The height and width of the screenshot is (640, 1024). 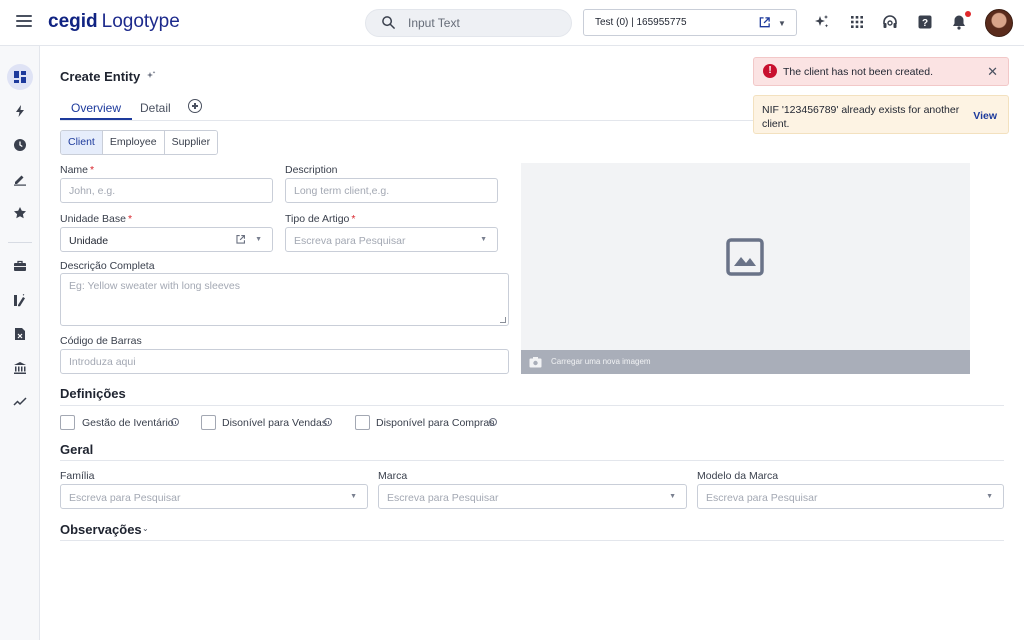 I want to click on unidade-base-label: Unidade Base *, so click(x=96, y=219).